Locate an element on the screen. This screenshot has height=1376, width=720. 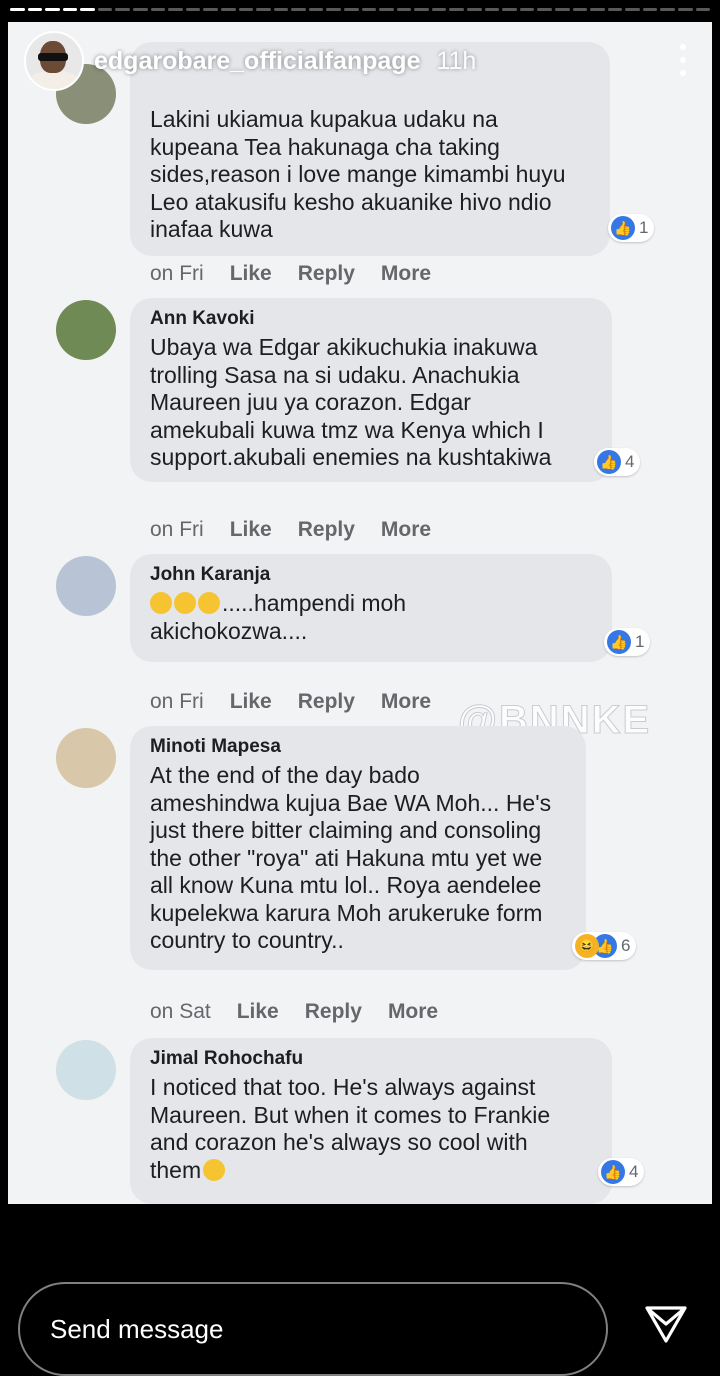
story-username: edgarobare_officialfanpage is located at coordinates (257, 61).